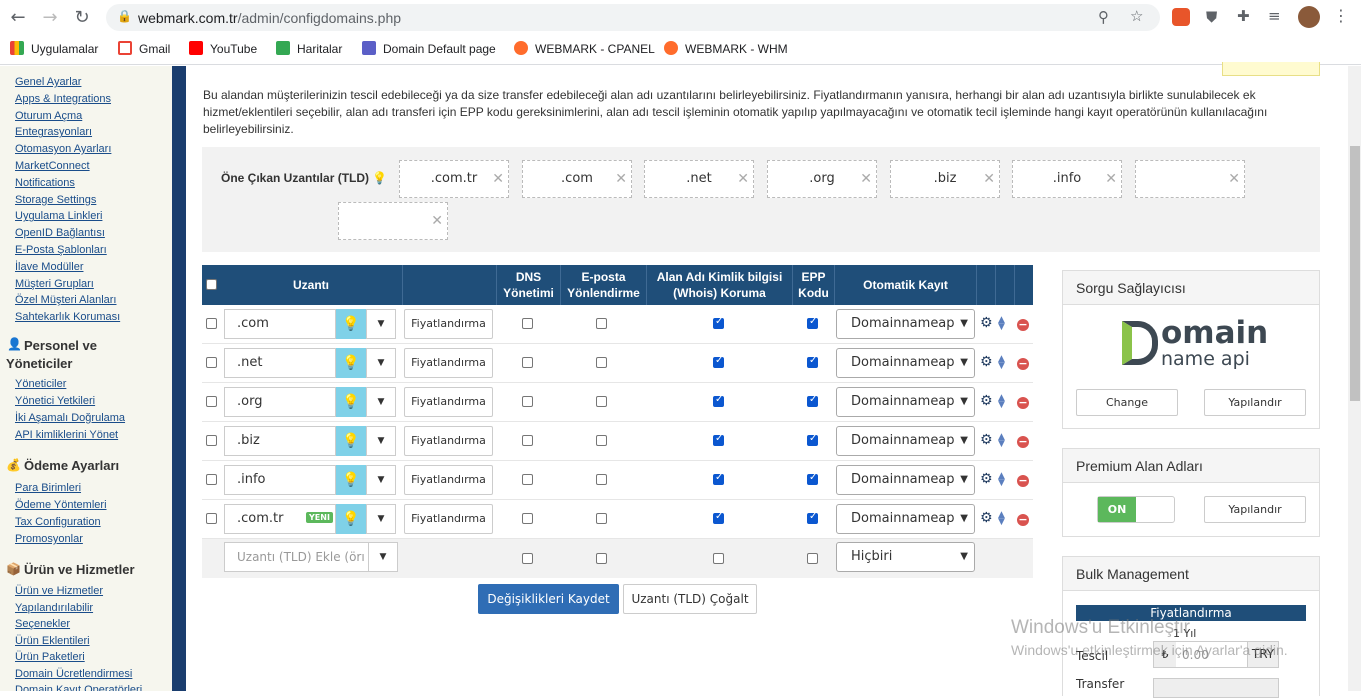 Image resolution: width=1361 pixels, height=698 pixels. What do you see at coordinates (429, 48) in the screenshot?
I see `bookmark-domain-default: Domain Default page` at bounding box center [429, 48].